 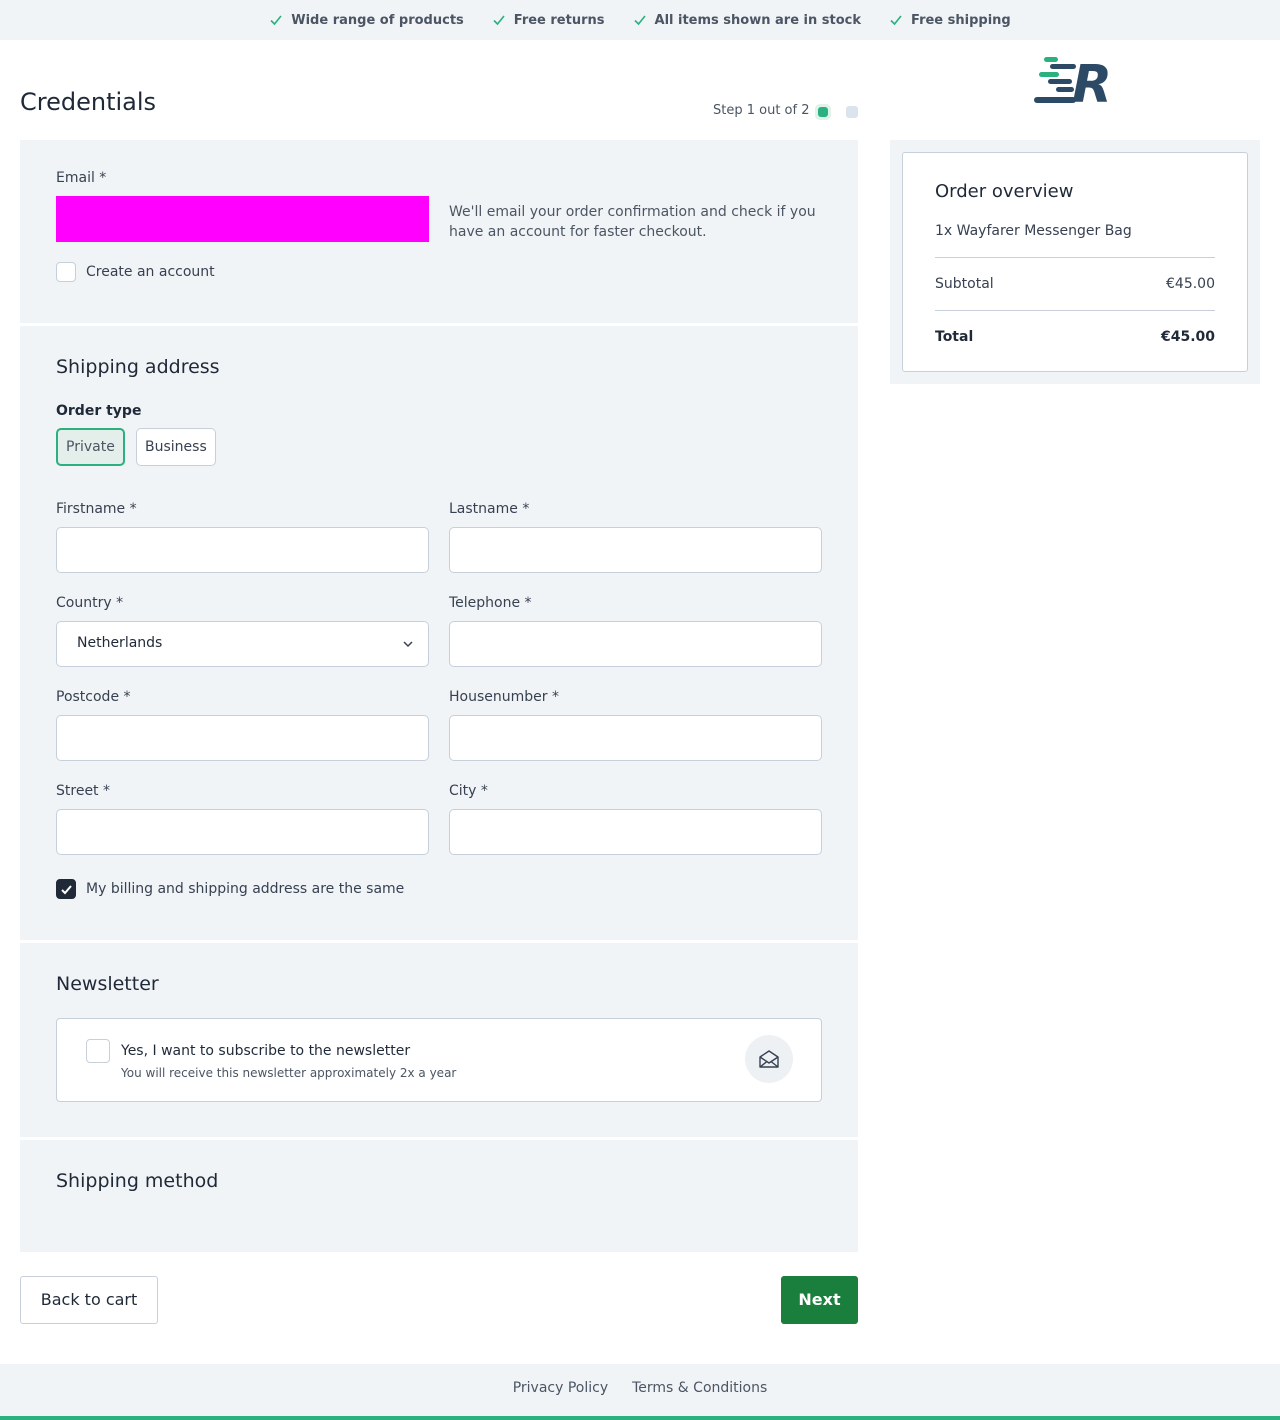 What do you see at coordinates (137, 1181) in the screenshot?
I see `section-title: Shipping method` at bounding box center [137, 1181].